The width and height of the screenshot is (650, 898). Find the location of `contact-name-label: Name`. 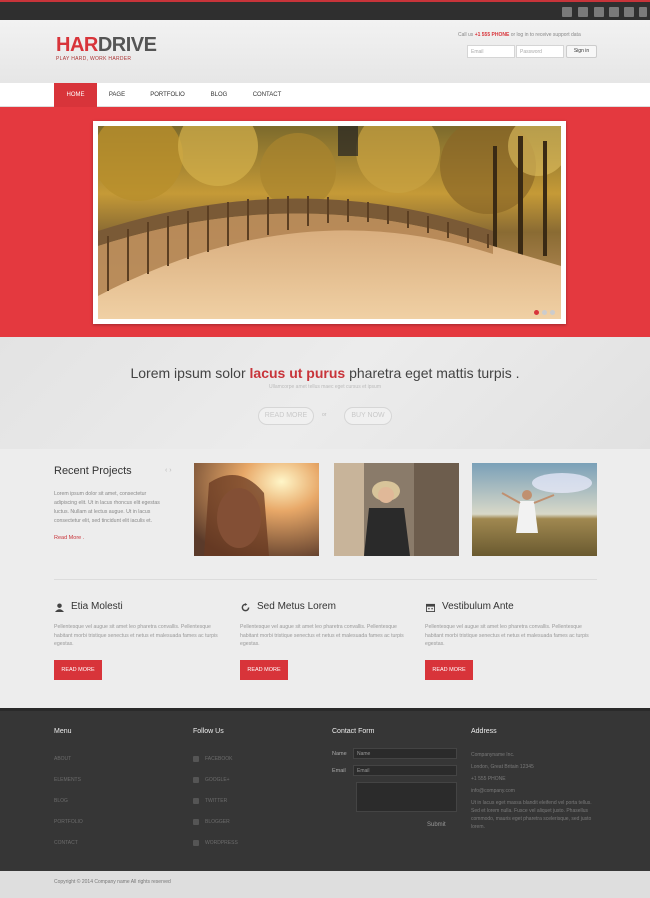

contact-name-label: Name is located at coordinates (339, 754).